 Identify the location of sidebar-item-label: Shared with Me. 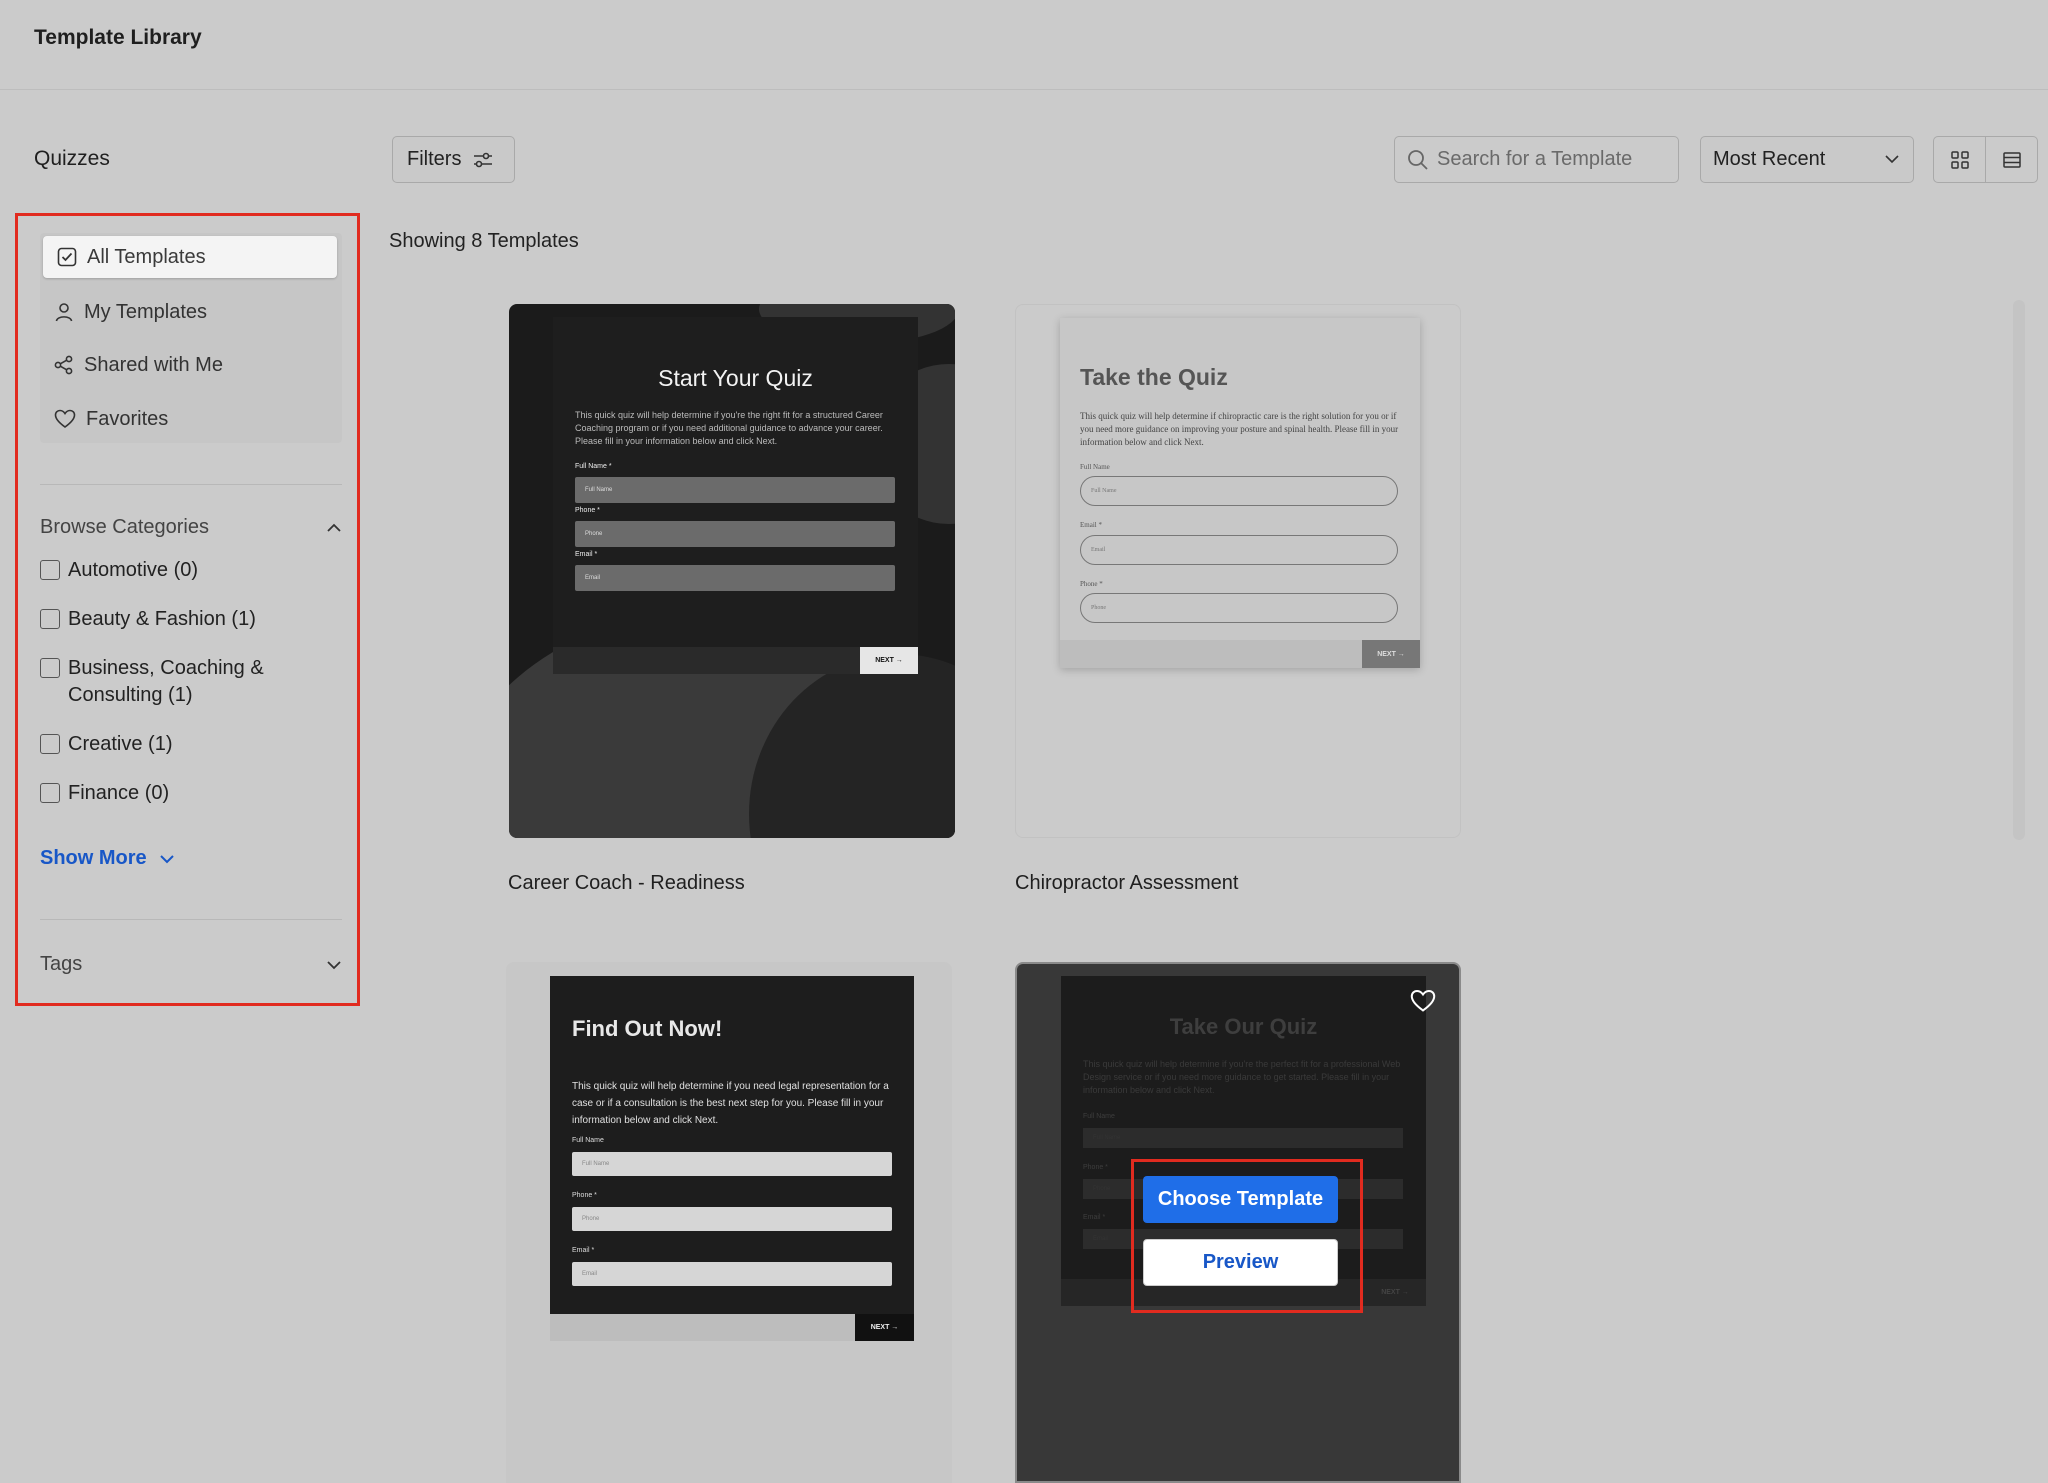
(153, 364).